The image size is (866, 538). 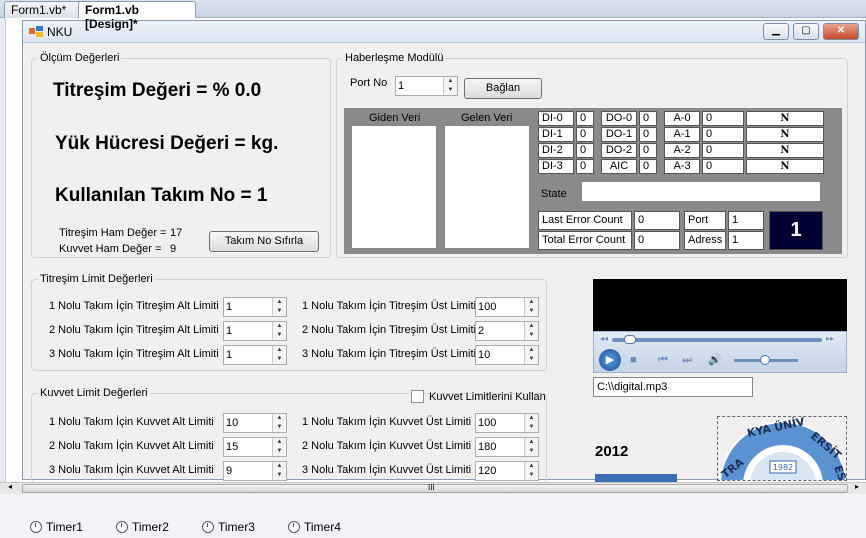 I want to click on scroll-right-icon: ▸, so click(x=857, y=486).